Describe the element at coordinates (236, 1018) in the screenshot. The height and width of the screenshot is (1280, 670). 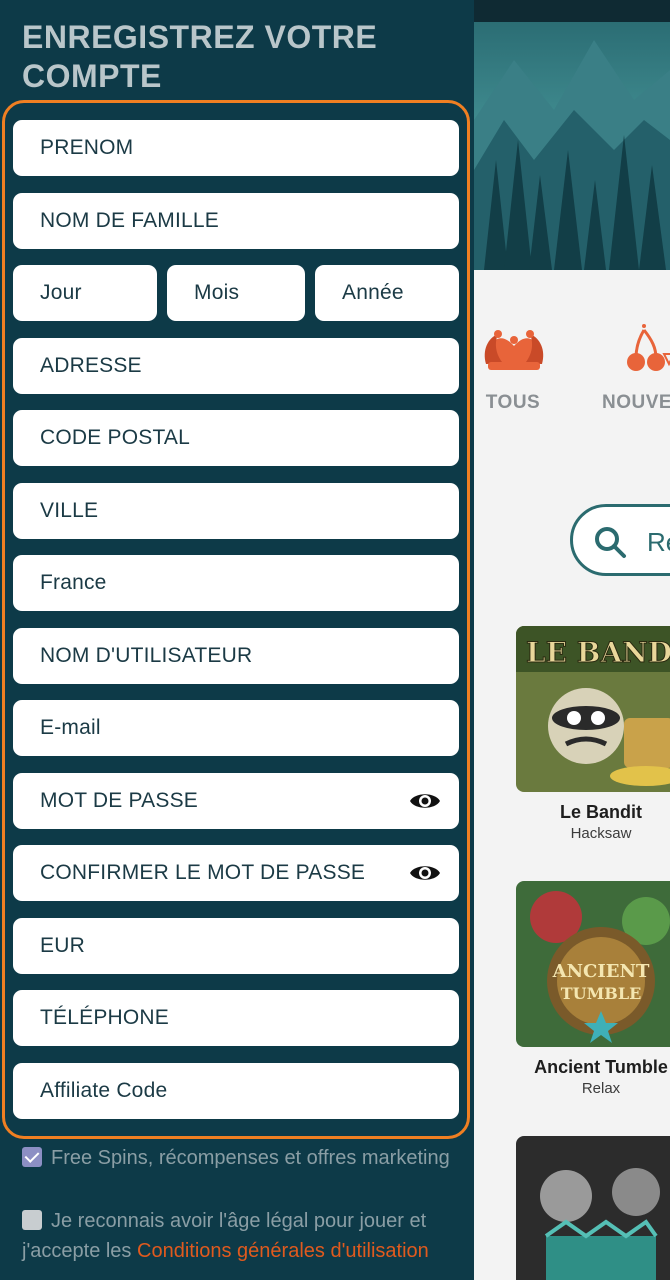
I see `phone-field: TÉLÉPHONE` at that location.